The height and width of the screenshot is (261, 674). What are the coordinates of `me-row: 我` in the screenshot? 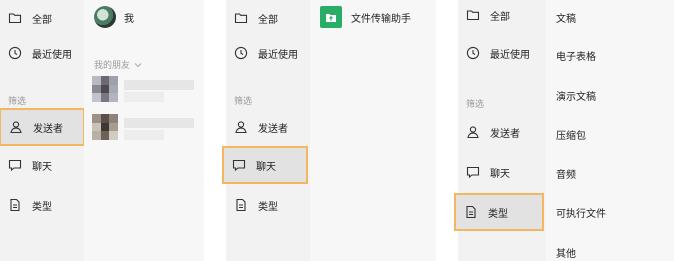 It's located at (114, 17).